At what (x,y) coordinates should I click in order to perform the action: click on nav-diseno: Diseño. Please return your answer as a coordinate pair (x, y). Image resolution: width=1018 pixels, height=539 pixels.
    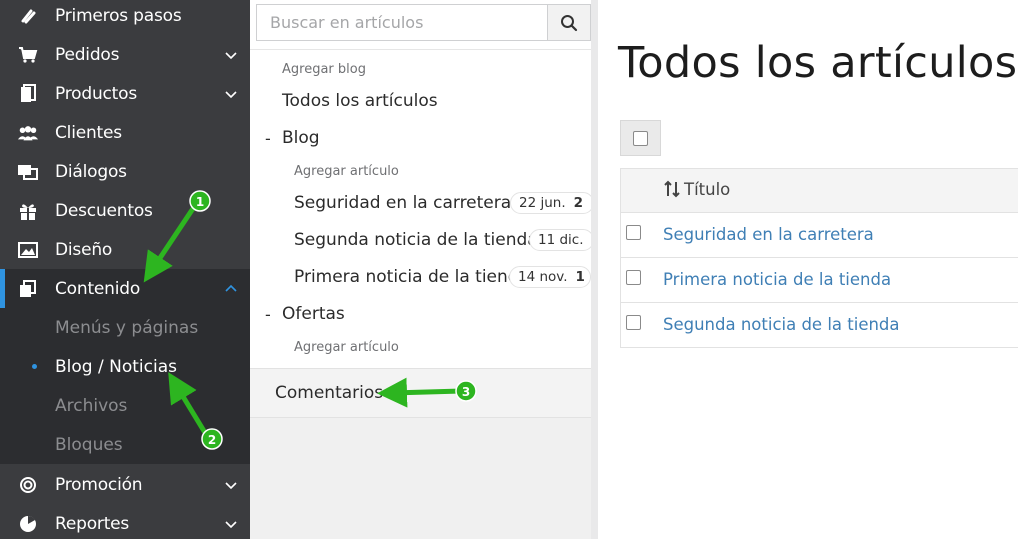
    Looking at the image, I should click on (125, 249).